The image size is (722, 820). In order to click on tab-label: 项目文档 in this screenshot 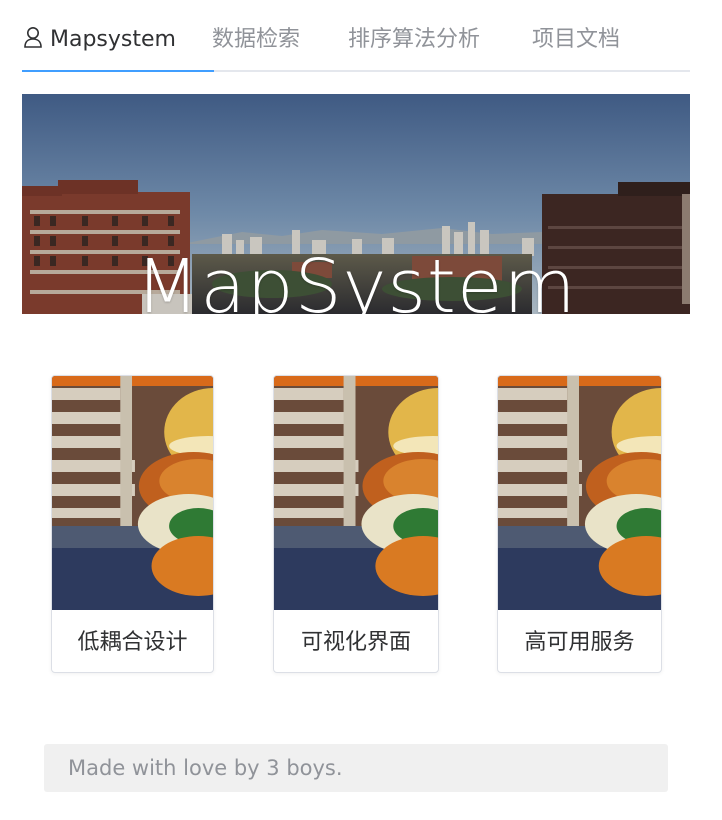, I will do `click(576, 39)`.